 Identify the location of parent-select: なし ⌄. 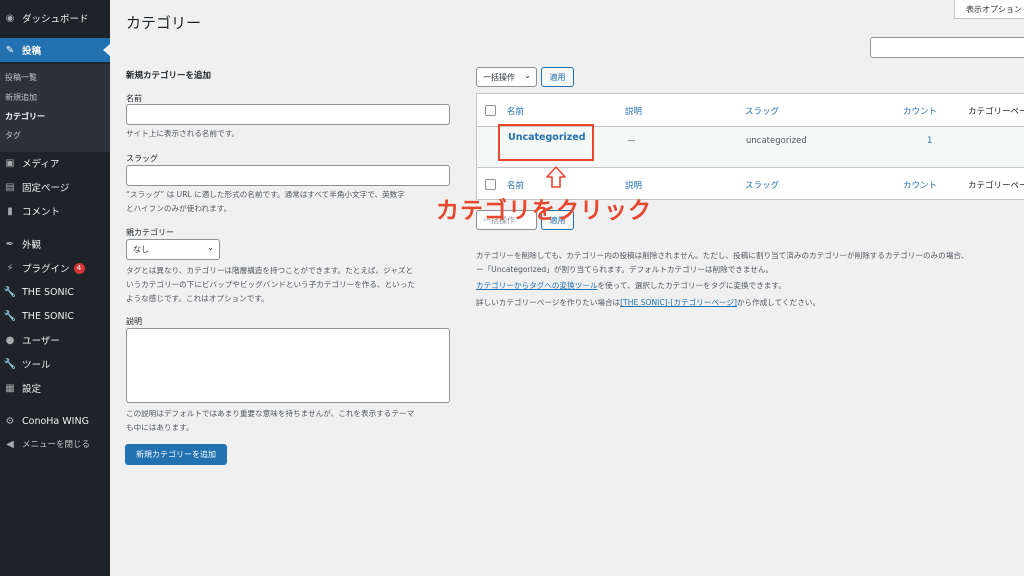
(173, 249).